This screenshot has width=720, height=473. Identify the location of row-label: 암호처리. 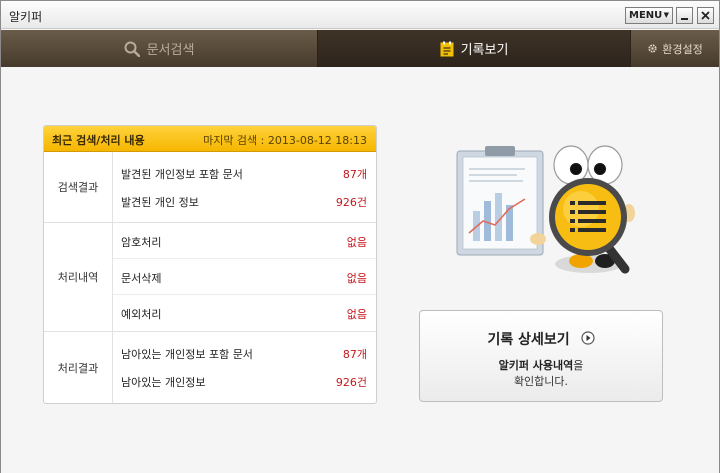
(141, 242).